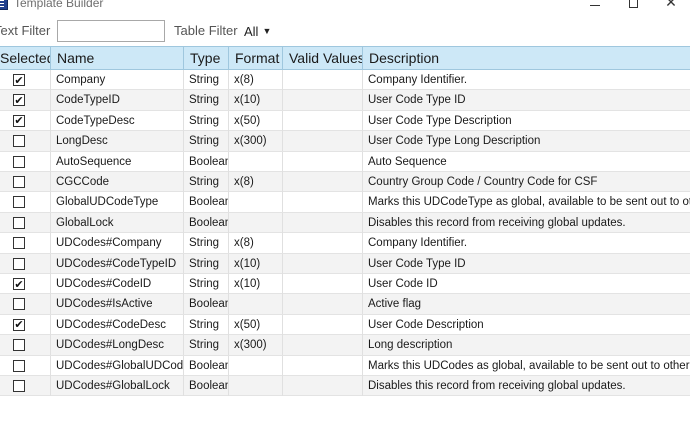  Describe the element at coordinates (256, 58) in the screenshot. I see `column-header-format: Format` at that location.